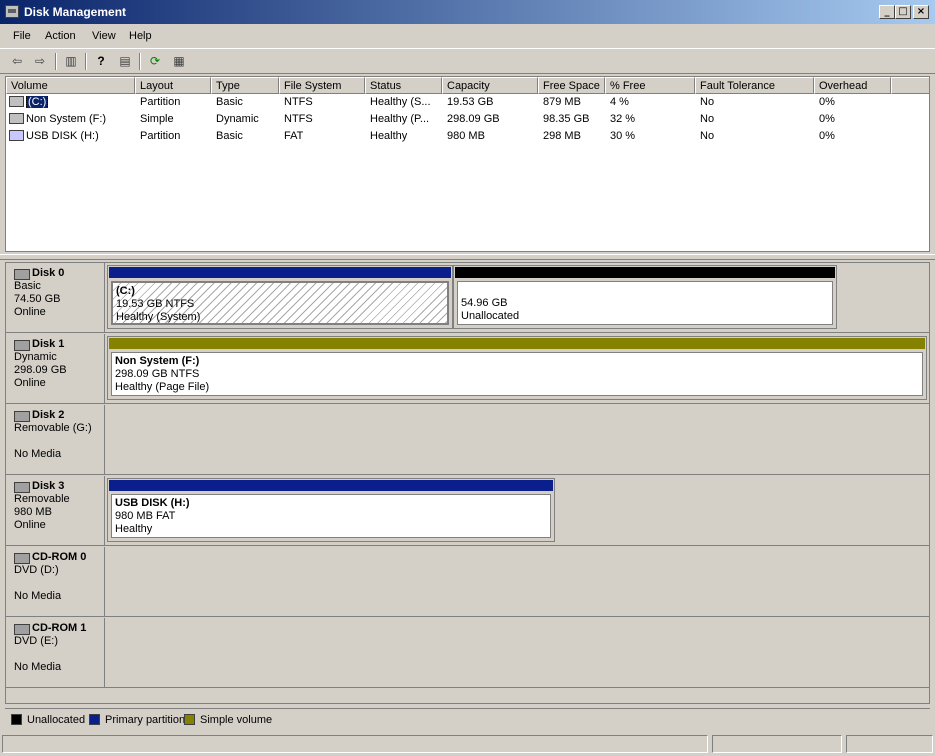  Describe the element at coordinates (40, 370) in the screenshot. I see `disk-size: 298.09 GB` at that location.